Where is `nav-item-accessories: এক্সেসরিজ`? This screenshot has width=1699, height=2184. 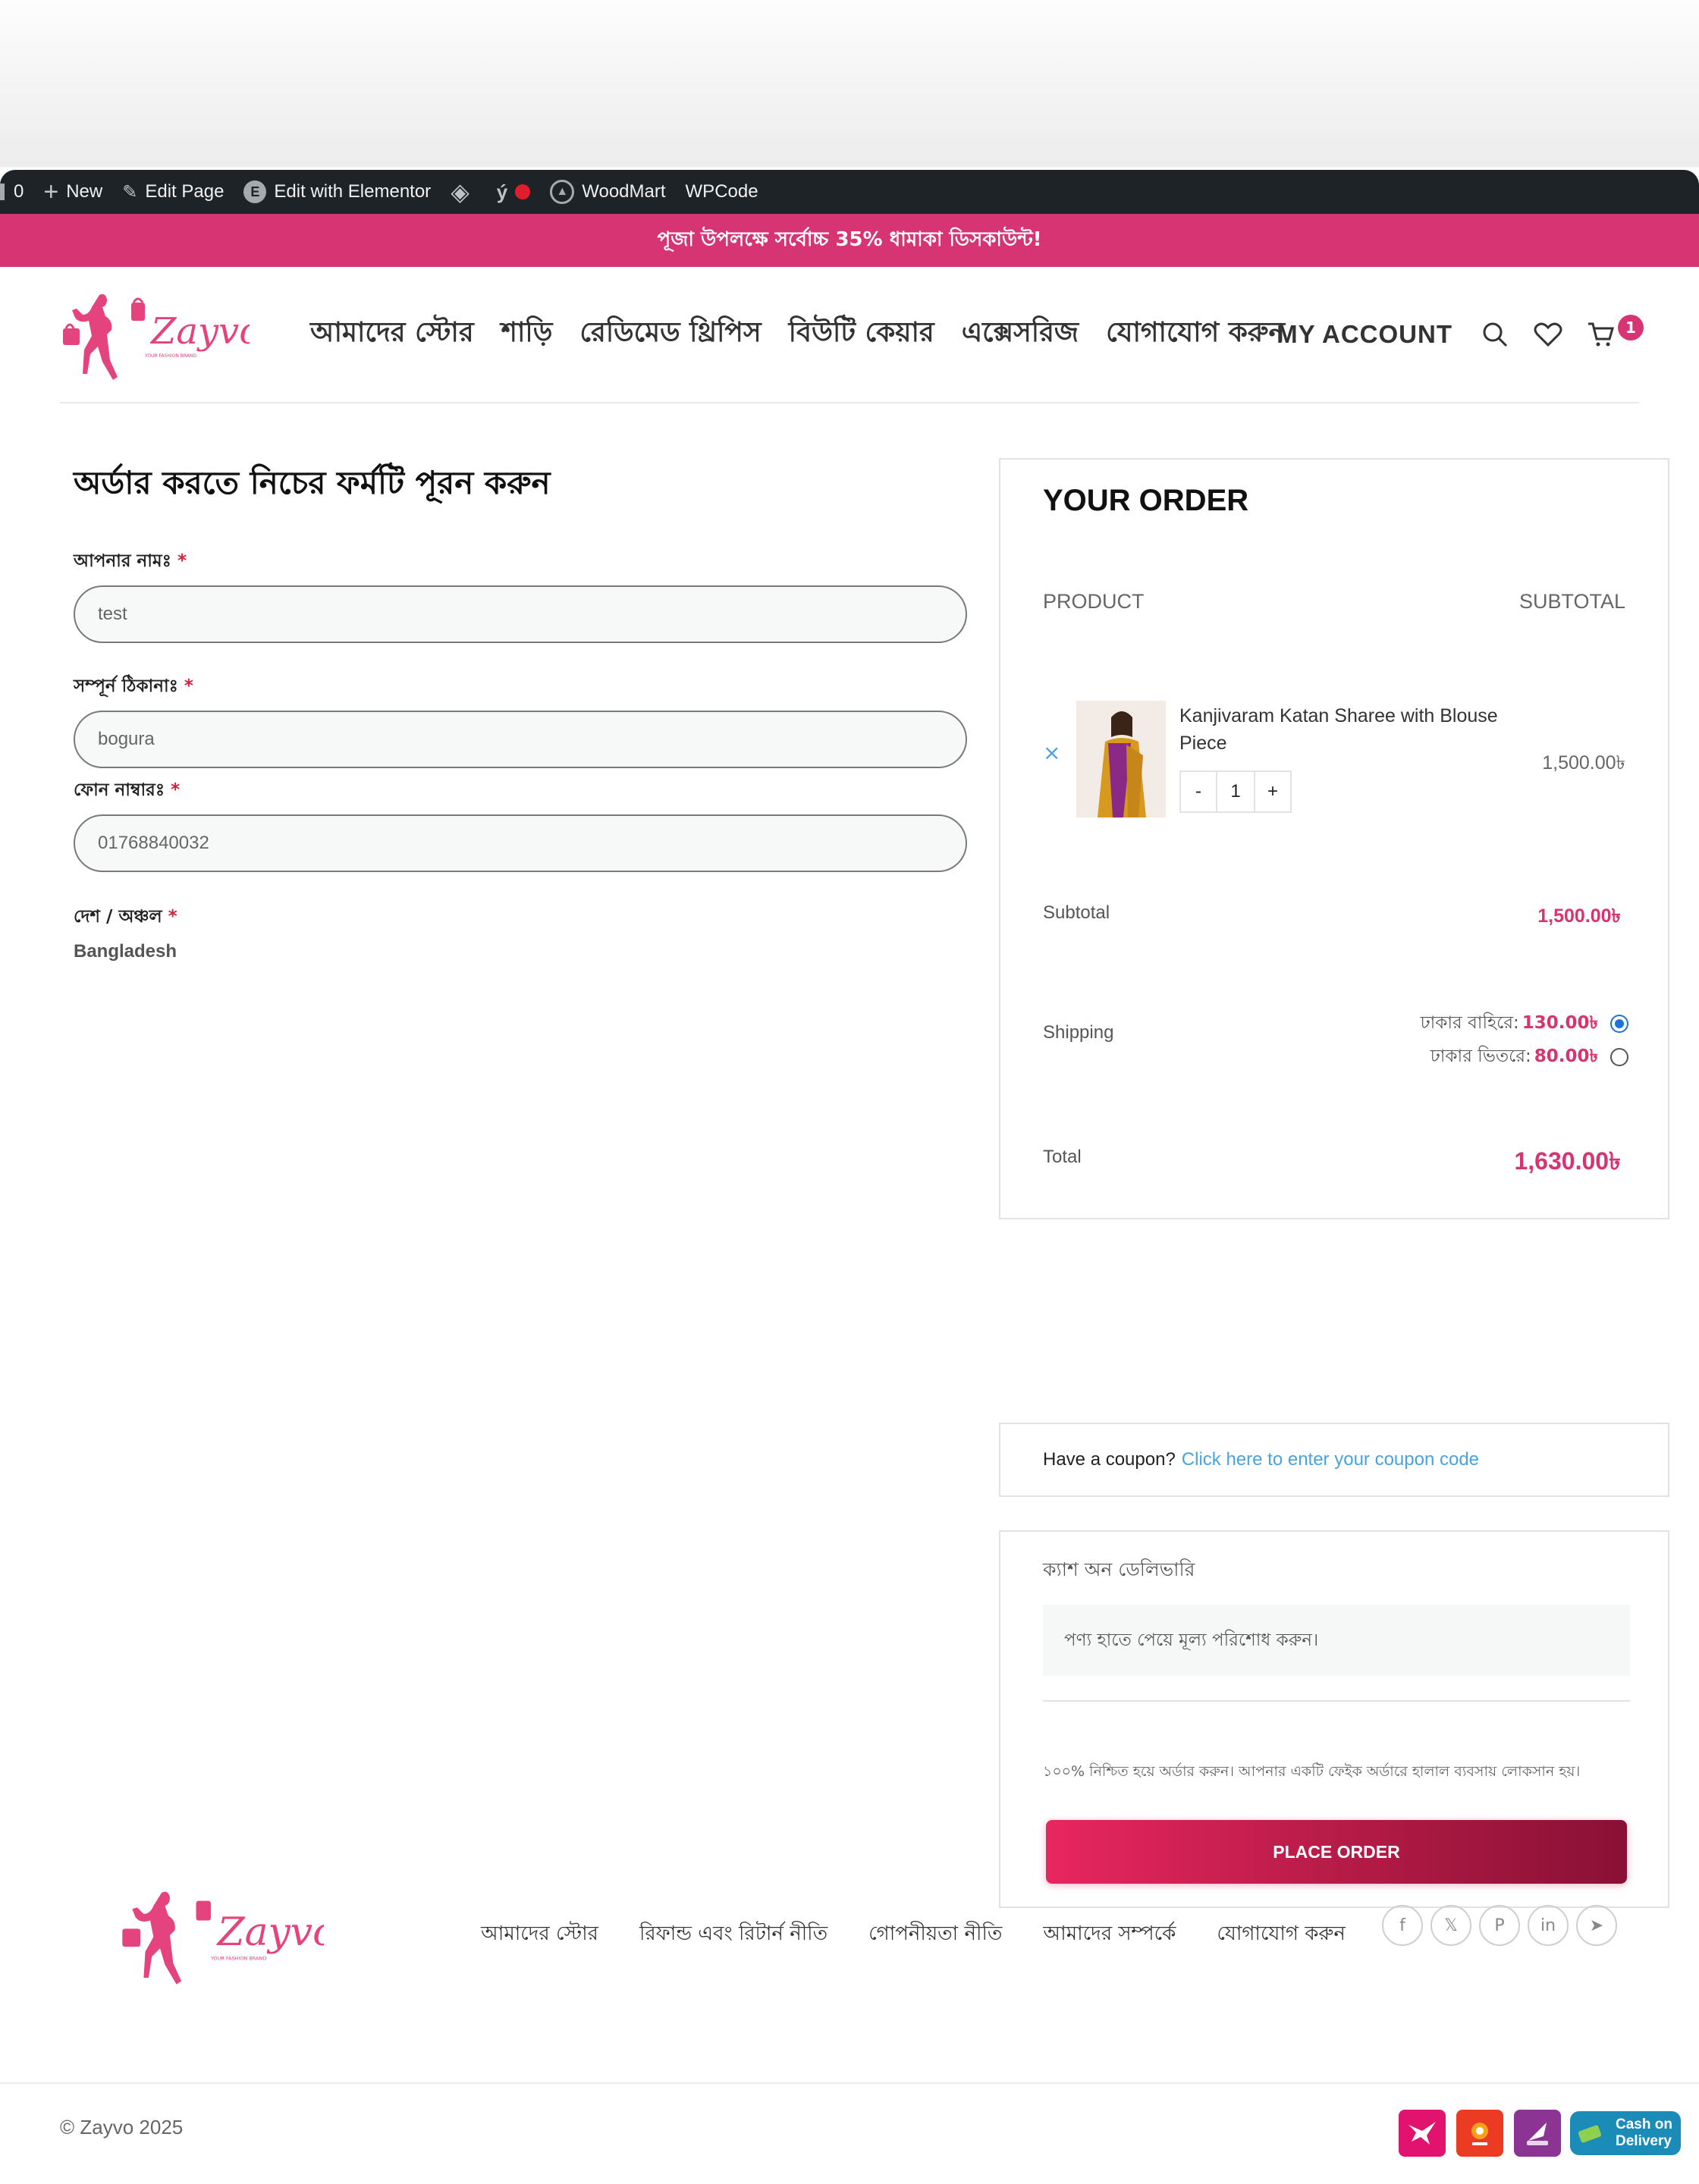 nav-item-accessories: এক্সেসরিজ is located at coordinates (1020, 334).